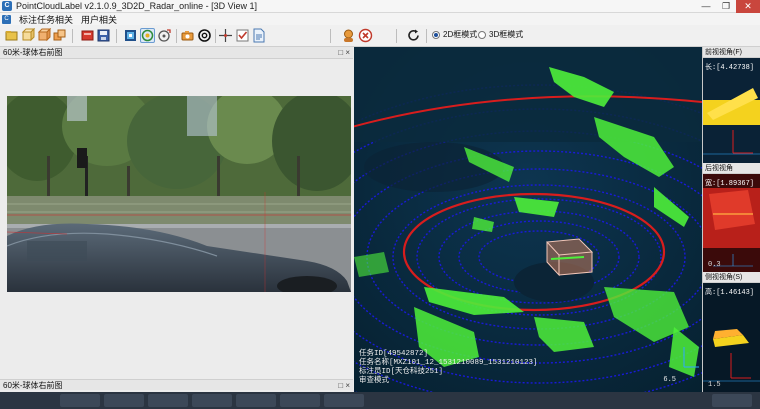 This screenshot has height=409, width=760. What do you see at coordinates (347, 52) in the screenshot?
I see `panel-close-icon: ×` at bounding box center [347, 52].